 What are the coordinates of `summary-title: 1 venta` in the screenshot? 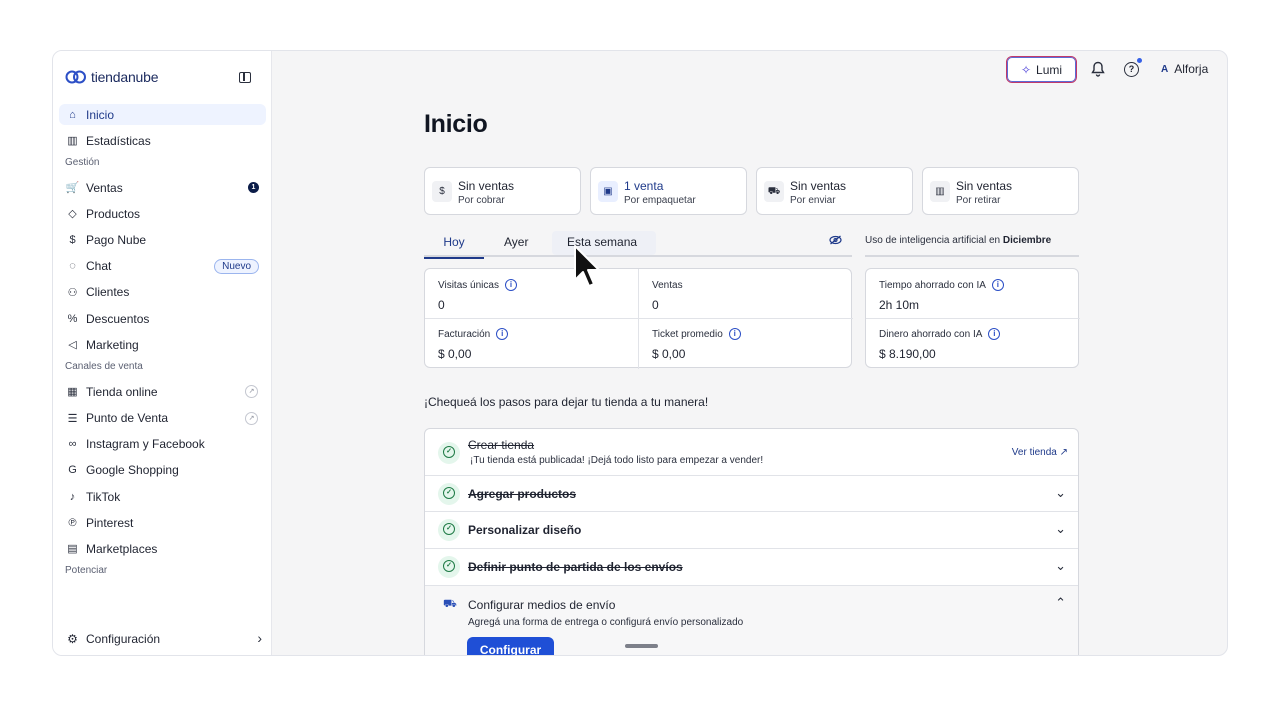 It's located at (644, 186).